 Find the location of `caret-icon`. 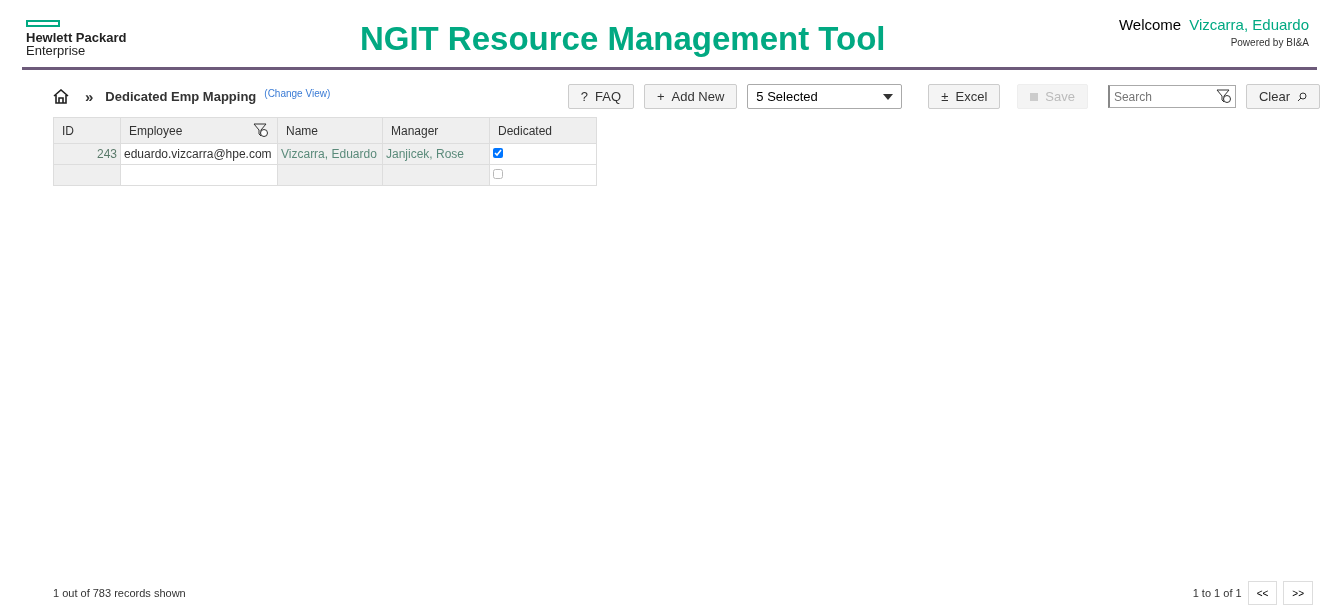

caret-icon is located at coordinates (888, 96).